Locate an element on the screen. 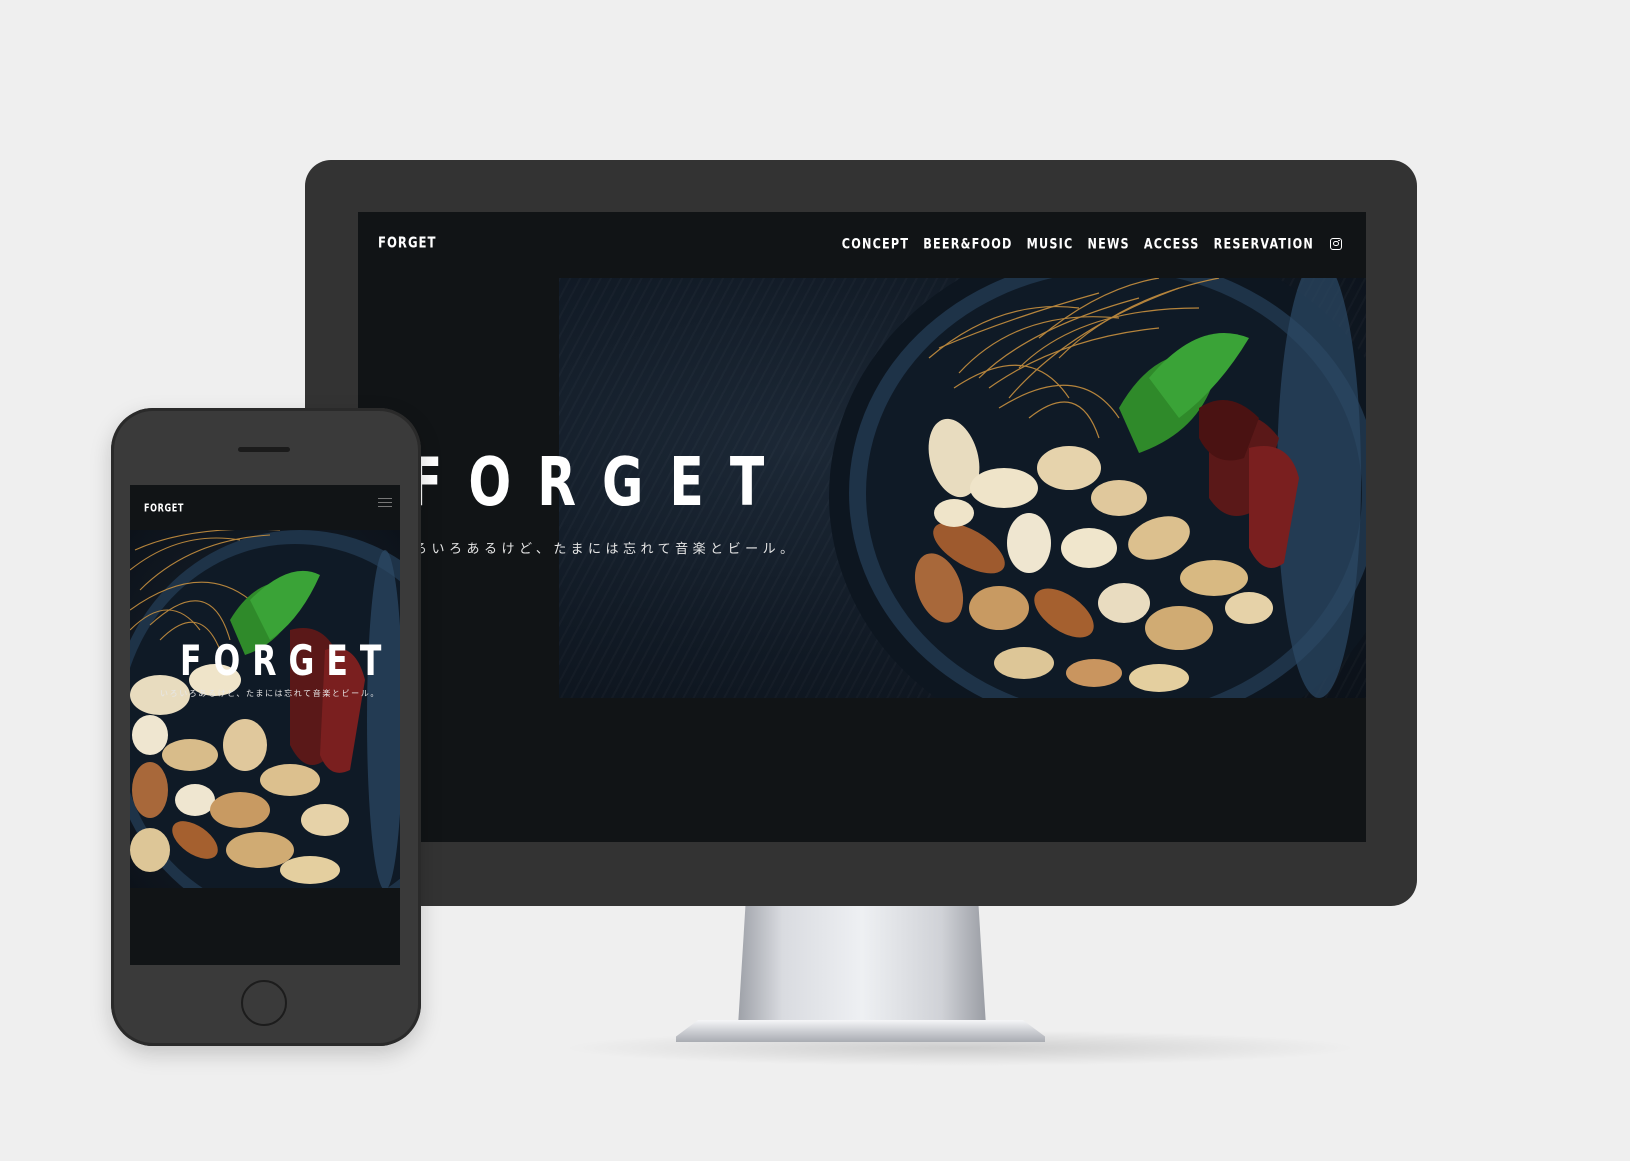 This screenshot has width=1630, height=1161. hero-title: FORGET is located at coordinates (599, 483).